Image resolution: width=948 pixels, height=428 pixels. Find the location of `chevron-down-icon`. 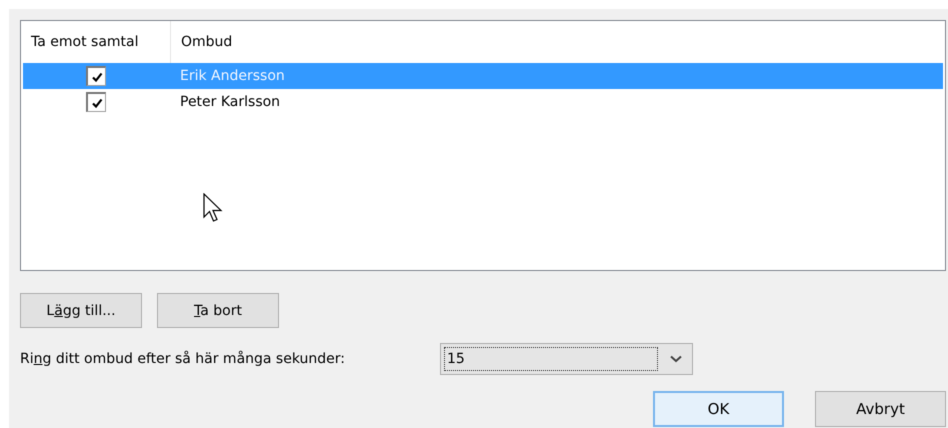

chevron-down-icon is located at coordinates (676, 359).